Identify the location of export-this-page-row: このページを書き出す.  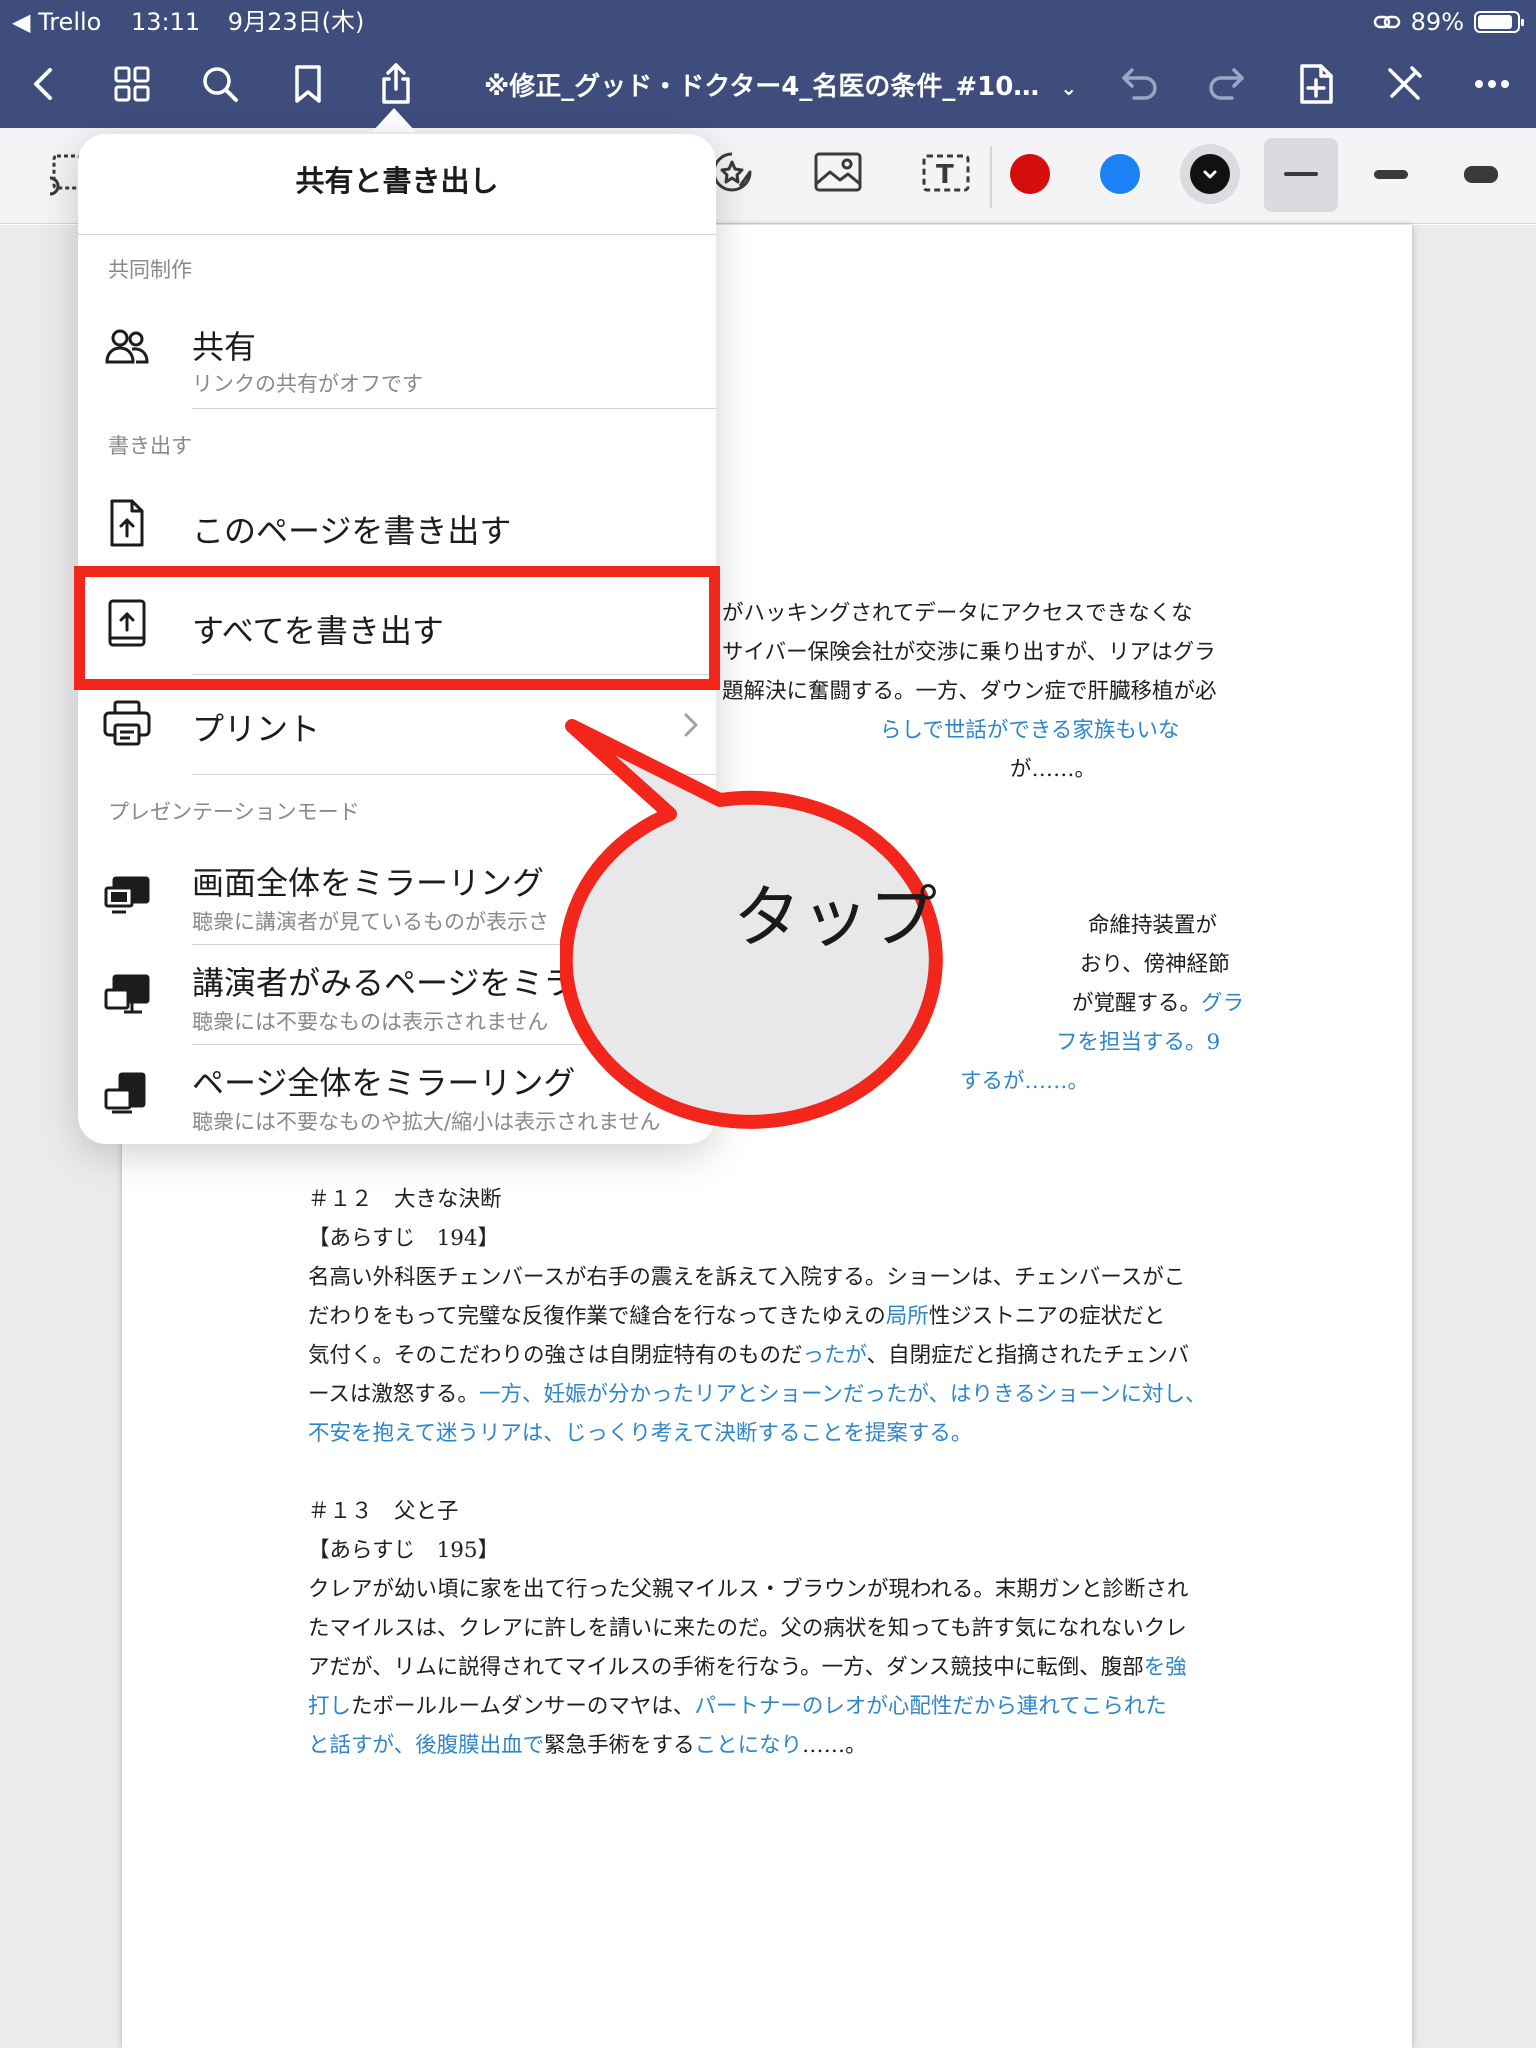
(397, 524).